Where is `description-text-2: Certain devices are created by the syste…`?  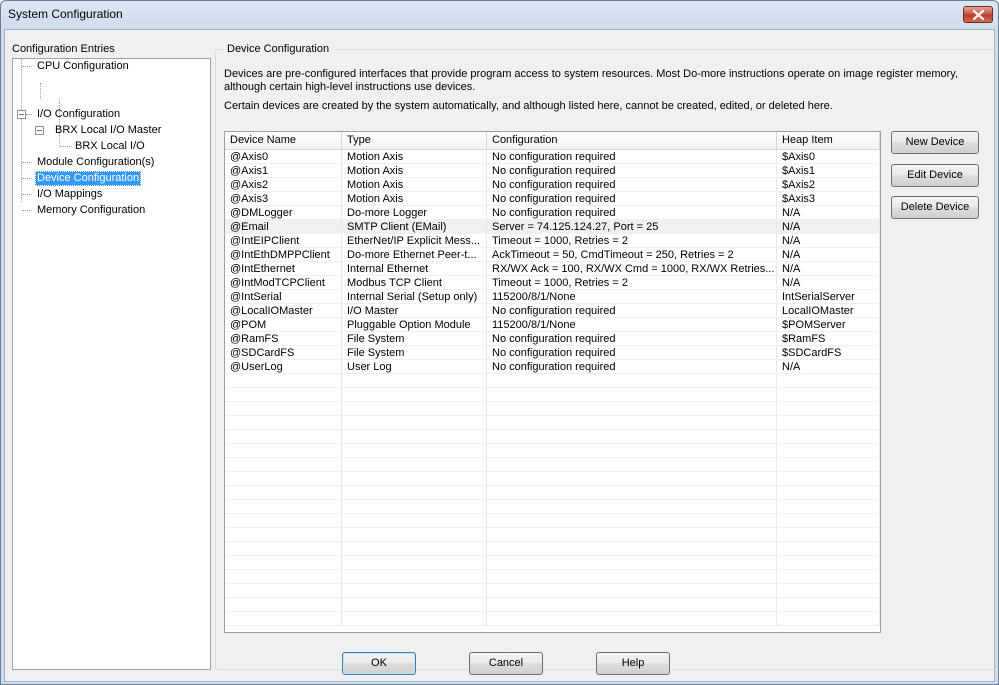
description-text-2: Certain devices are created by the syste… is located at coordinates (528, 106).